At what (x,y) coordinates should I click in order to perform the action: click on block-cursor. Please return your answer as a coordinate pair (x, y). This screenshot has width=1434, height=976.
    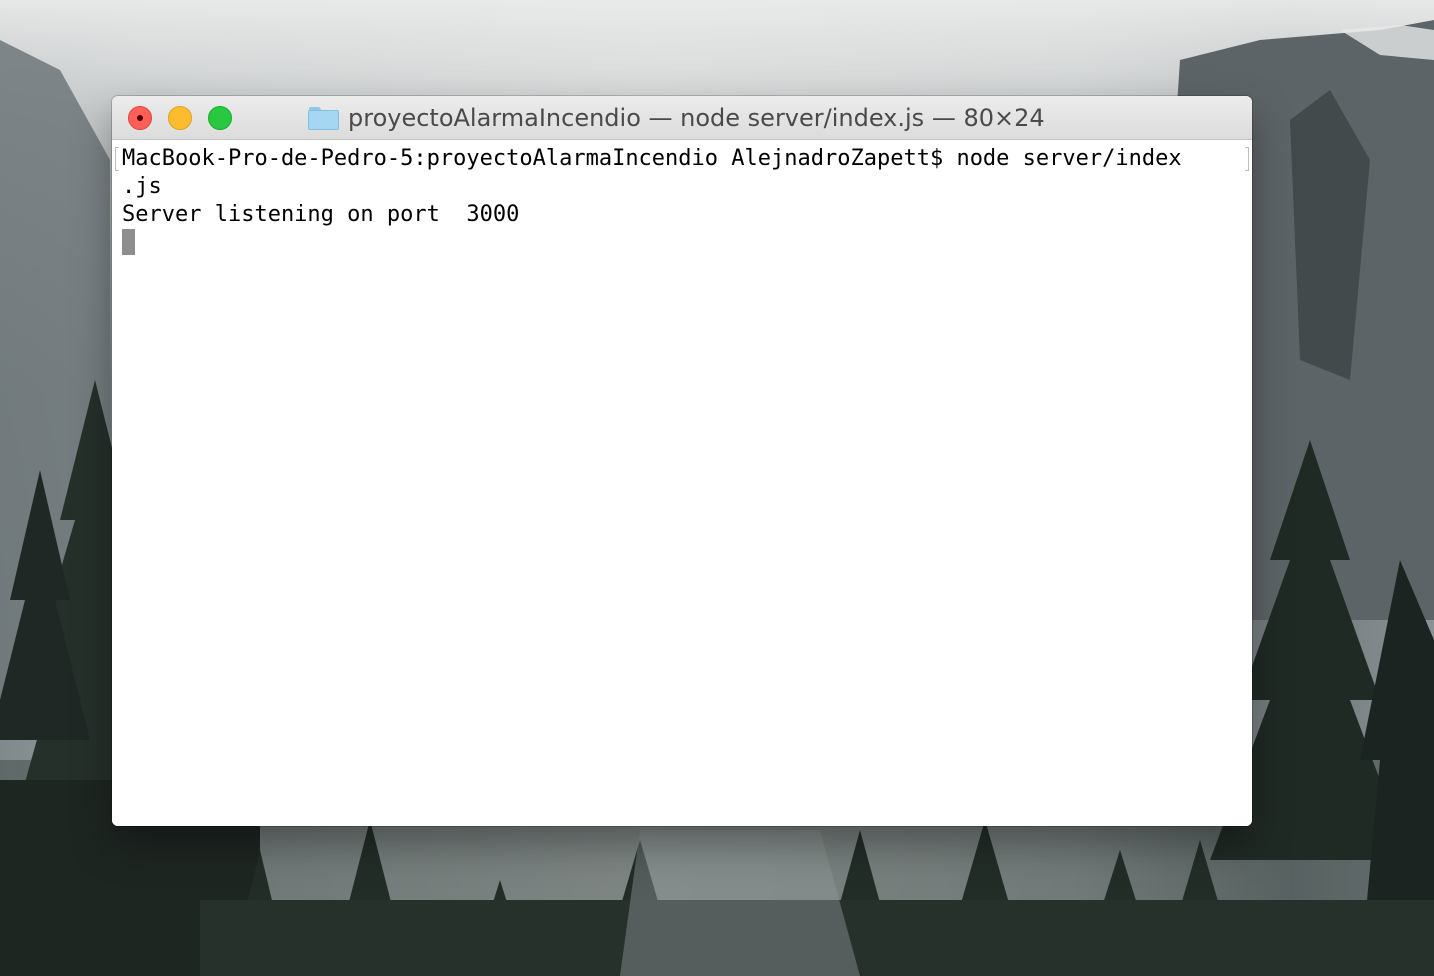
    Looking at the image, I should click on (128, 242).